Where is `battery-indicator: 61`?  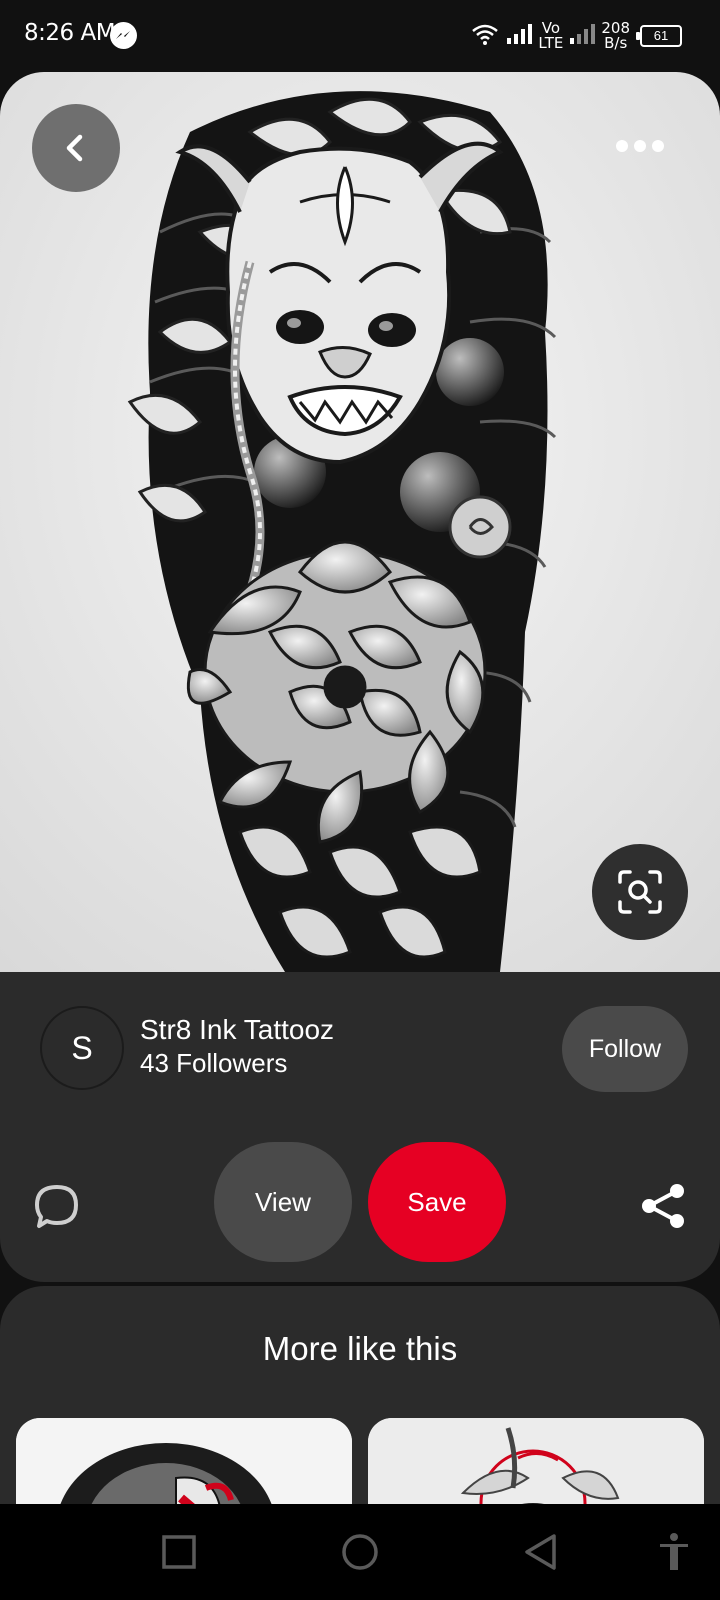
battery-indicator: 61 is located at coordinates (659, 36).